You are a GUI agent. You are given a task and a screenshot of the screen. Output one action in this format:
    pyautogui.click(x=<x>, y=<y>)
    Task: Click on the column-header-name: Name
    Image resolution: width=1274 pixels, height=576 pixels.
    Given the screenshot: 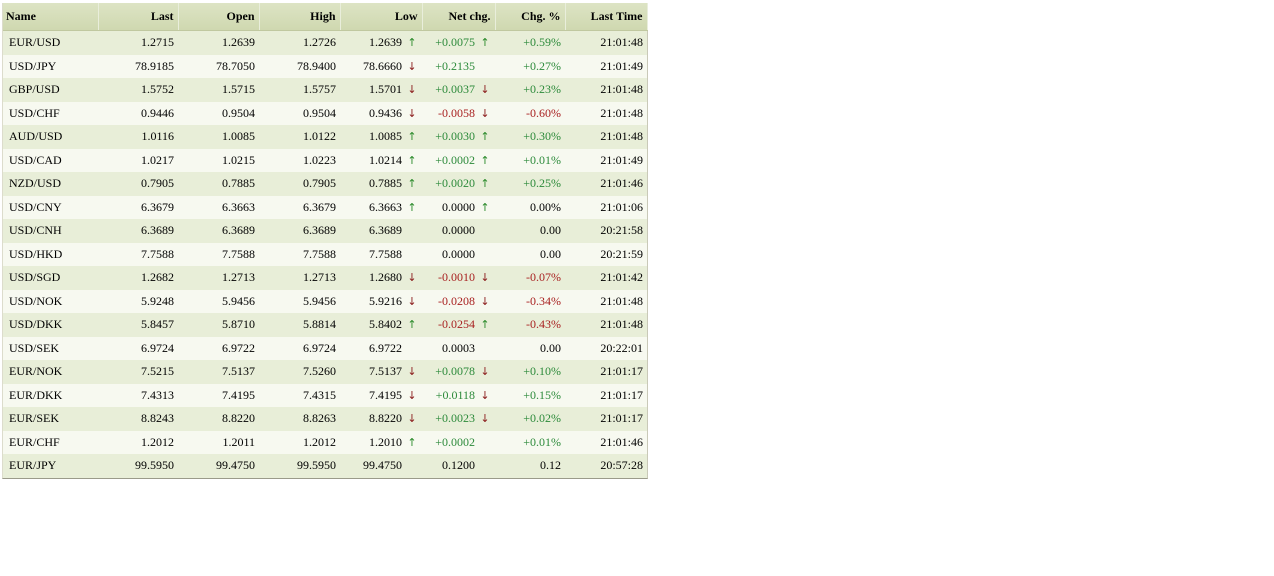 What is the action you would take?
    pyautogui.click(x=51, y=17)
    